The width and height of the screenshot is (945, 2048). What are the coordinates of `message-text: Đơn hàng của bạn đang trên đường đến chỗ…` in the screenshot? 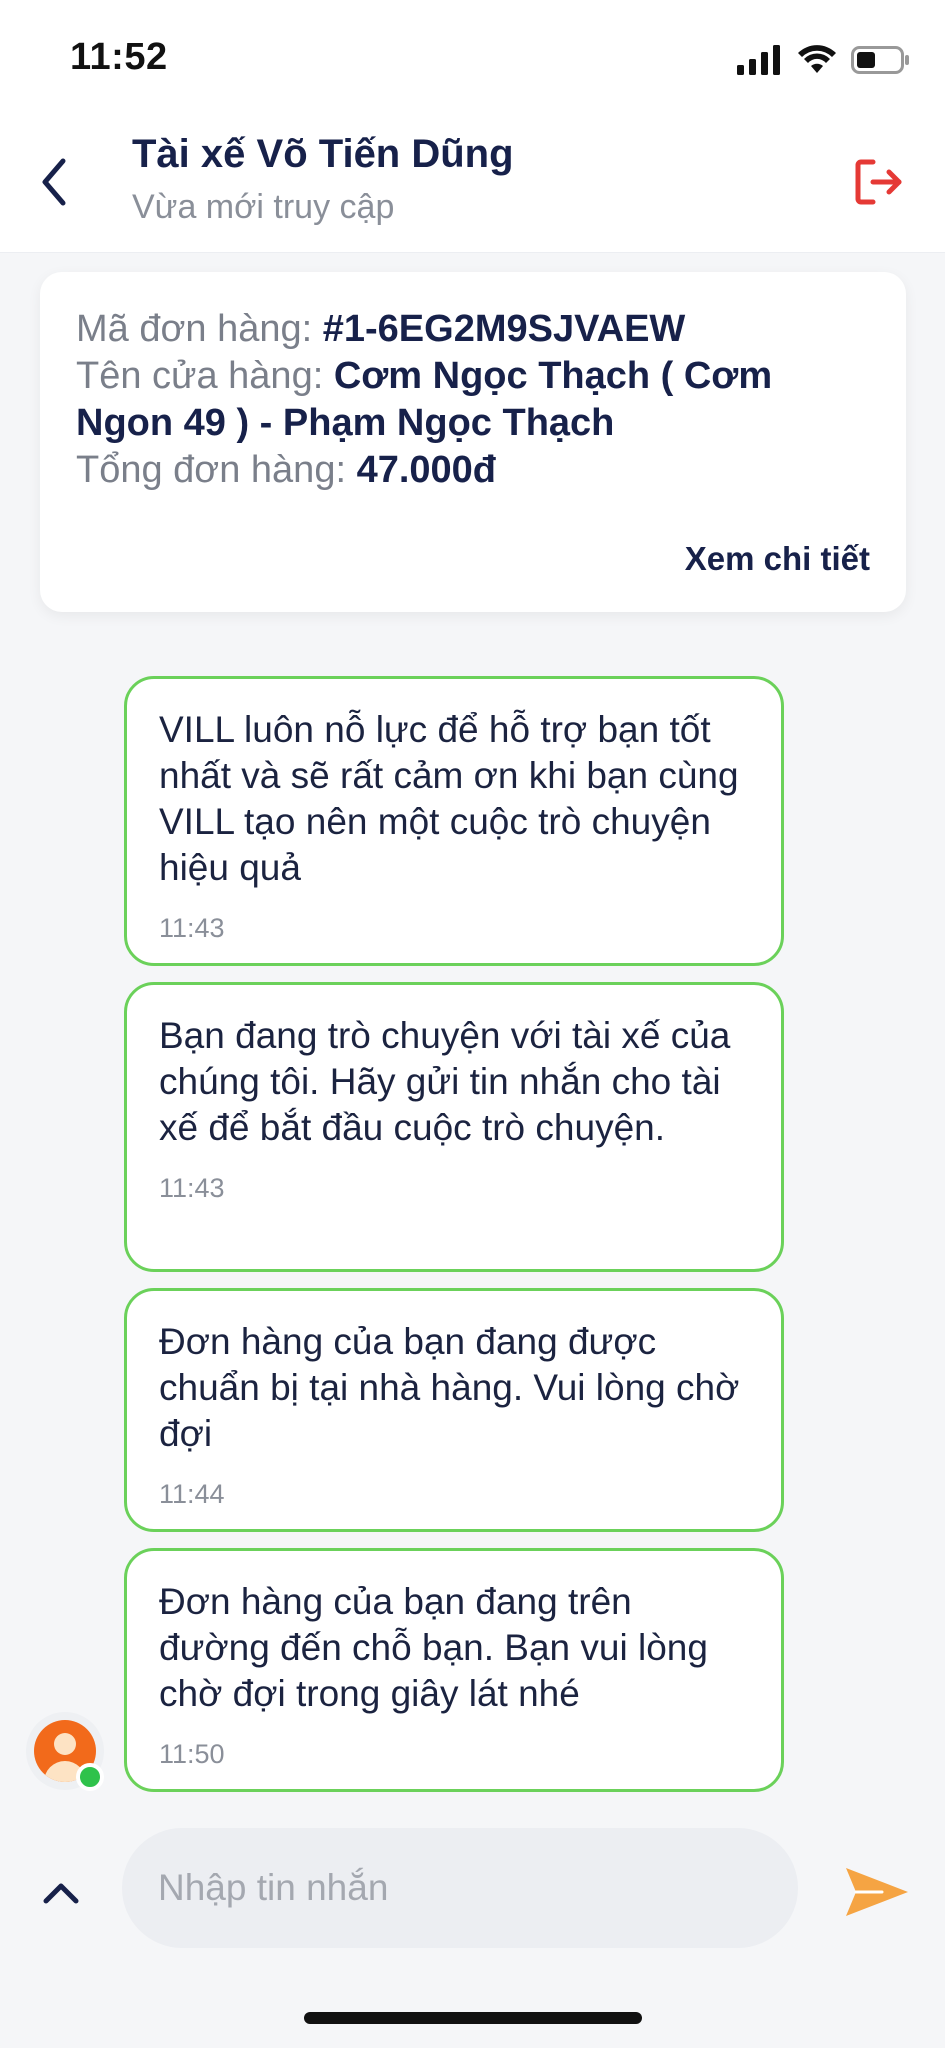 It's located at (433, 1647).